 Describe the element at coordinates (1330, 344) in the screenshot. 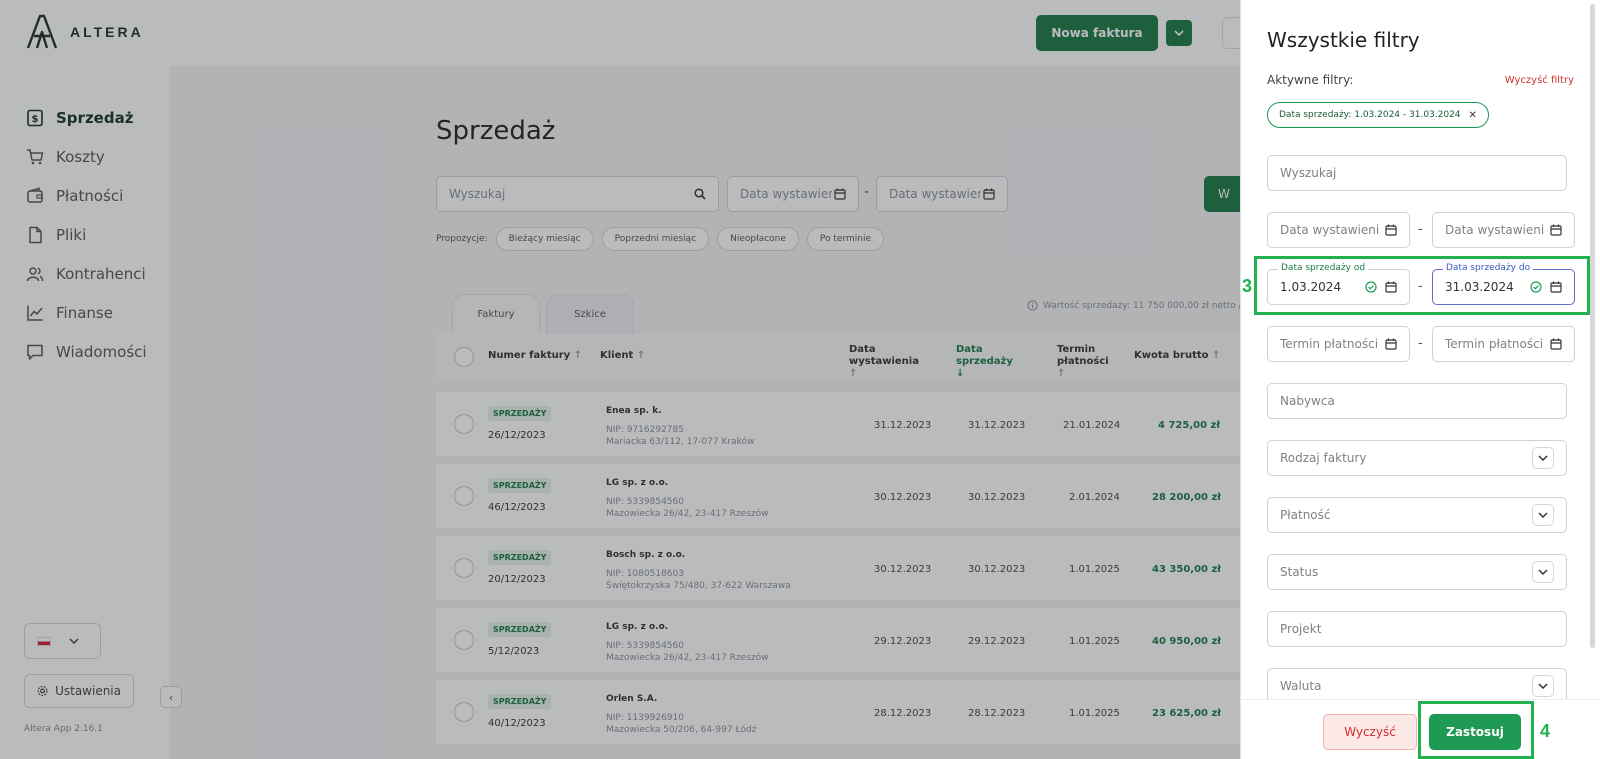

I see `placeholder: Termin płatności od` at that location.